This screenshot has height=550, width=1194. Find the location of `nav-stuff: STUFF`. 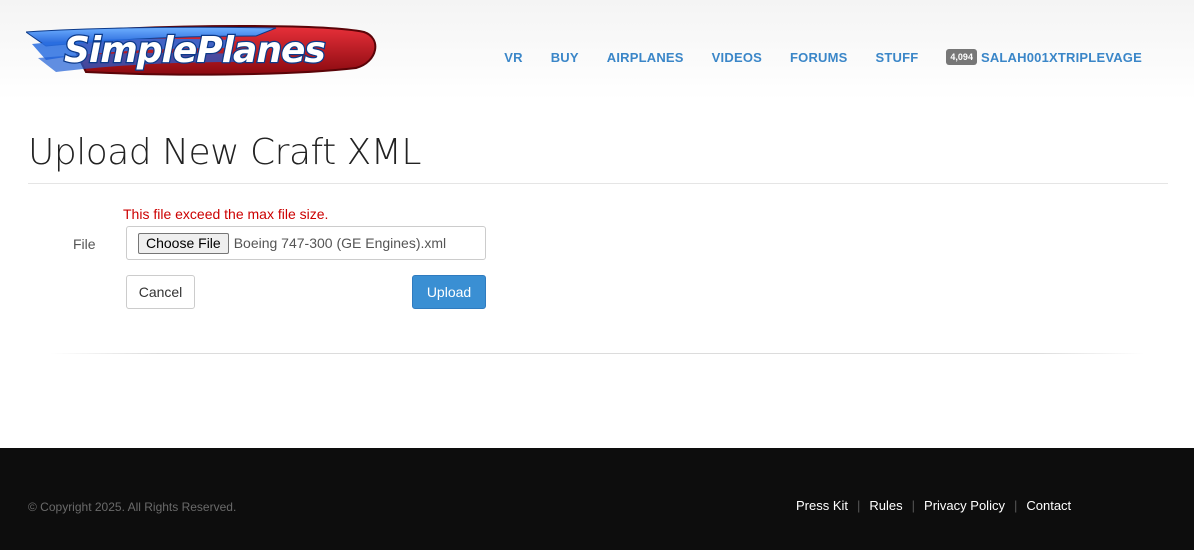

nav-stuff: STUFF is located at coordinates (897, 57).